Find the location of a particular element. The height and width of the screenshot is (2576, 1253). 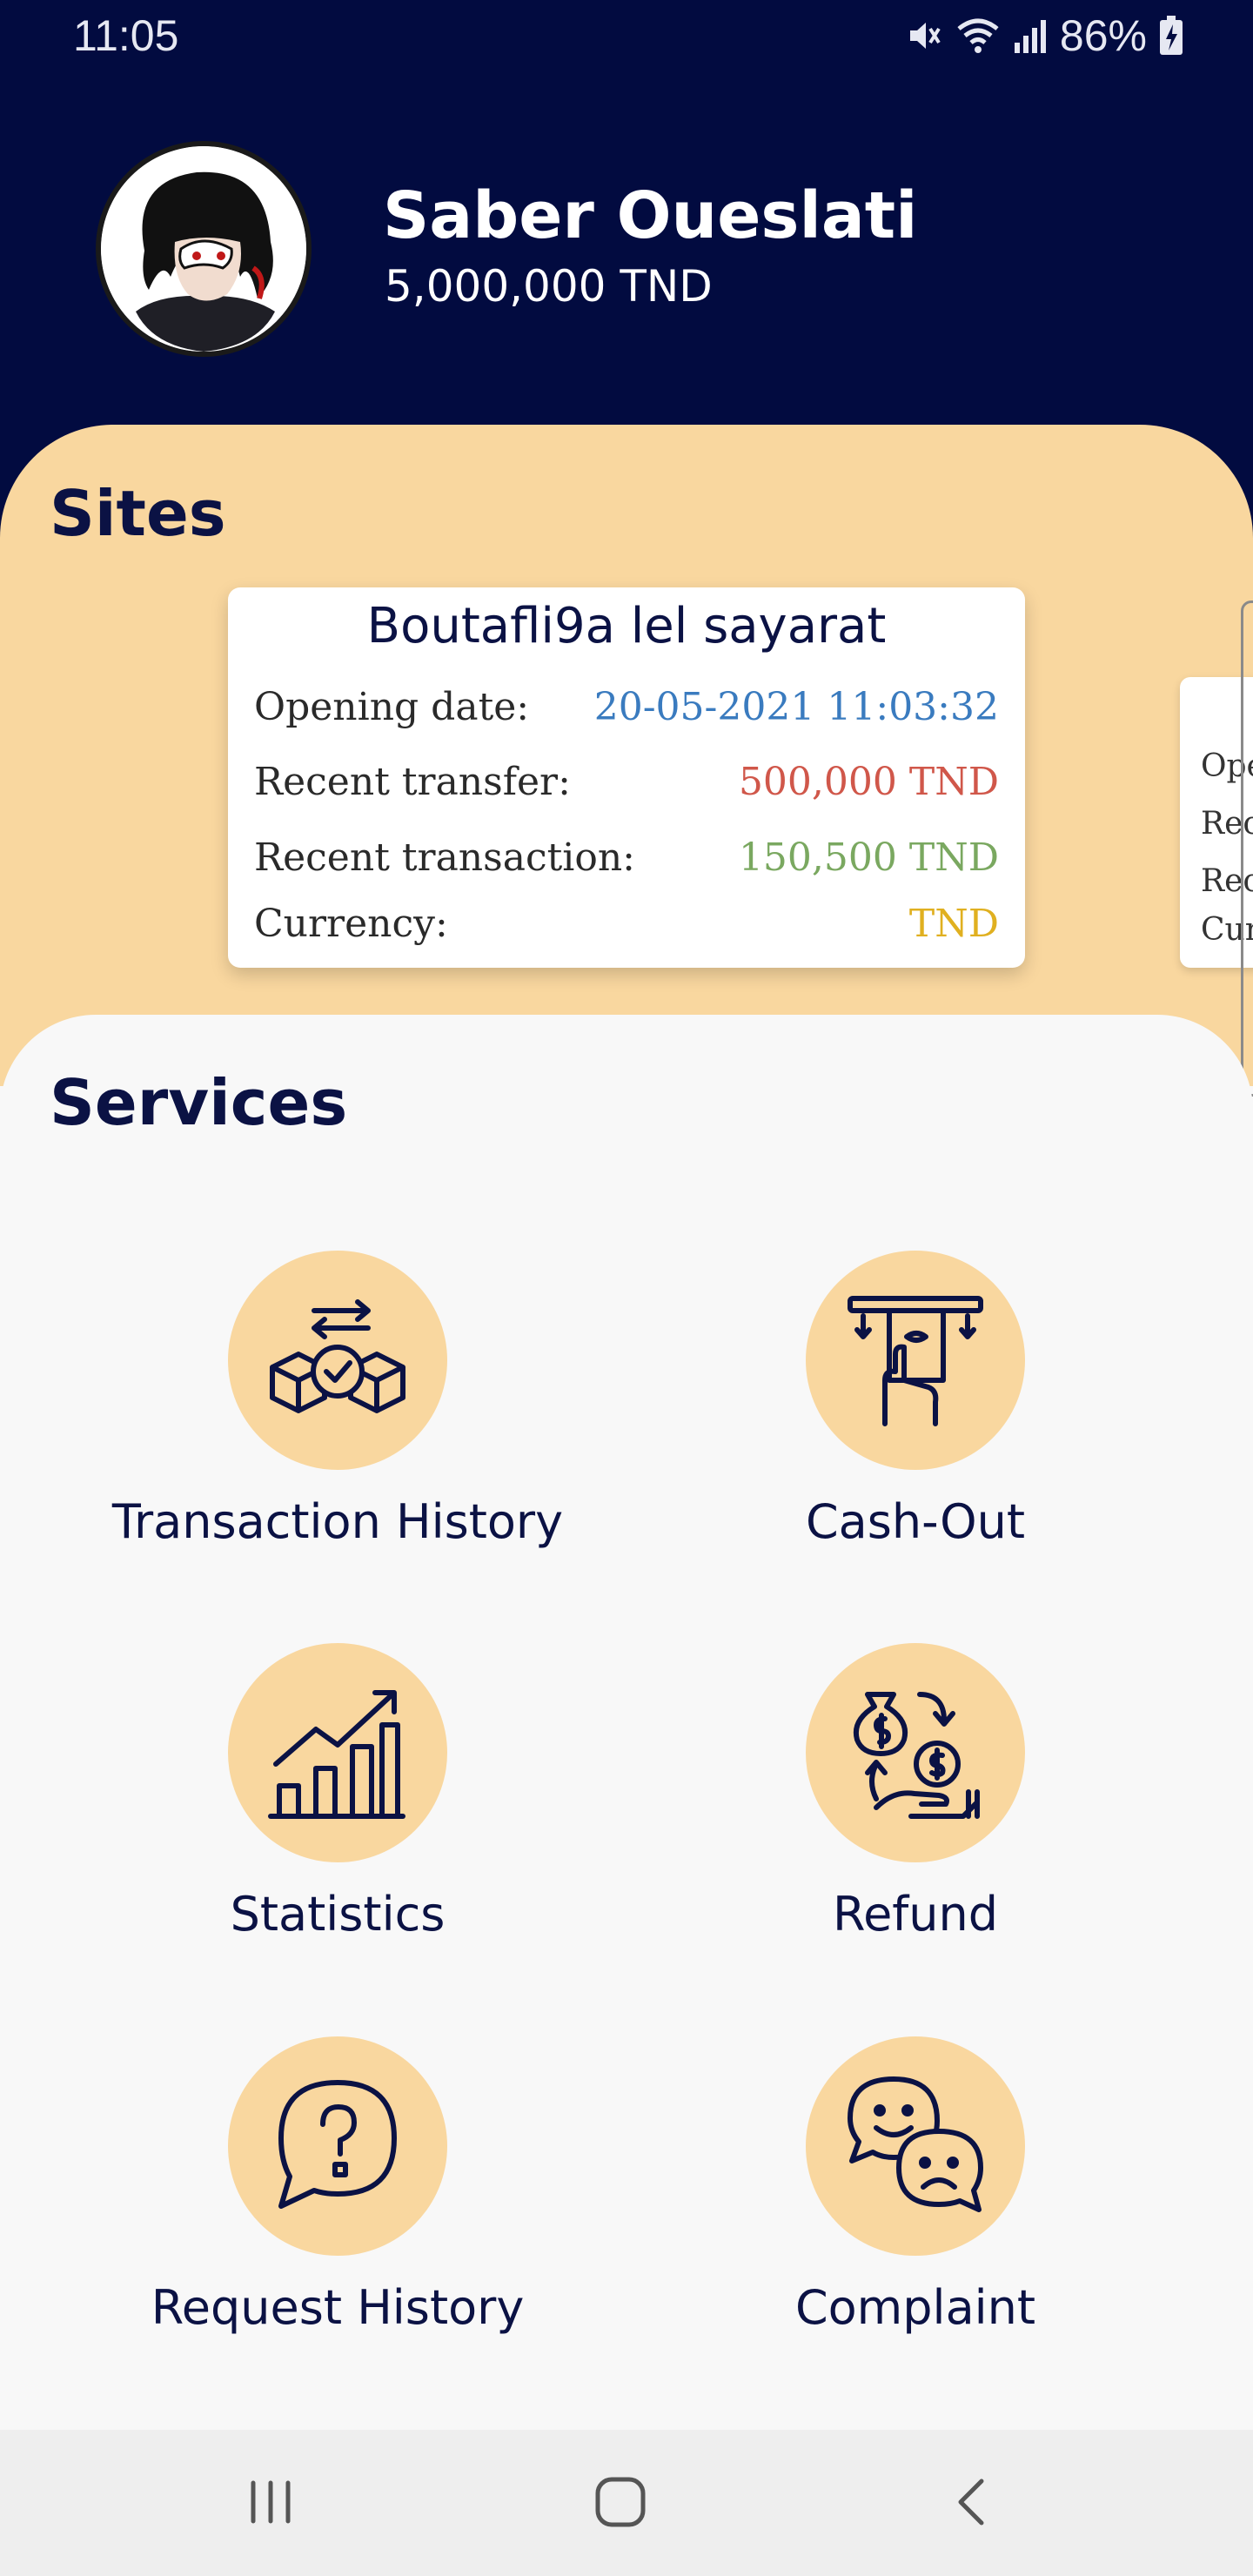

avatar is located at coordinates (204, 249).